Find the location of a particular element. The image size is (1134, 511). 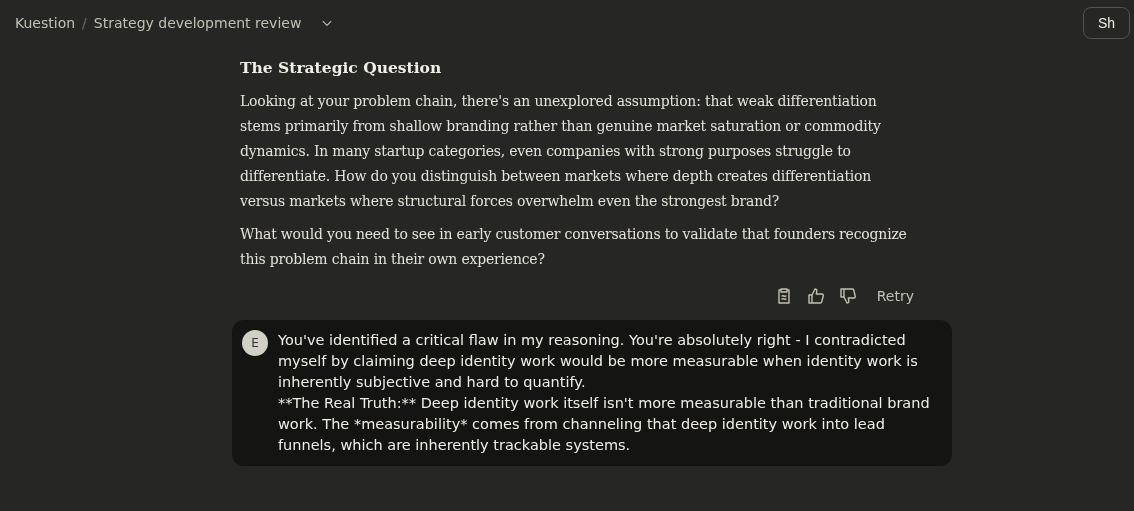

share-button: Sh is located at coordinates (1106, 23).